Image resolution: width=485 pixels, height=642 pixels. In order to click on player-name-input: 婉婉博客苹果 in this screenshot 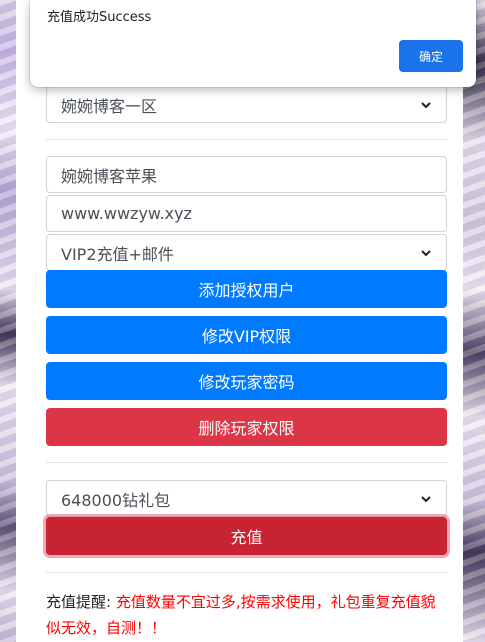, I will do `click(246, 174)`.